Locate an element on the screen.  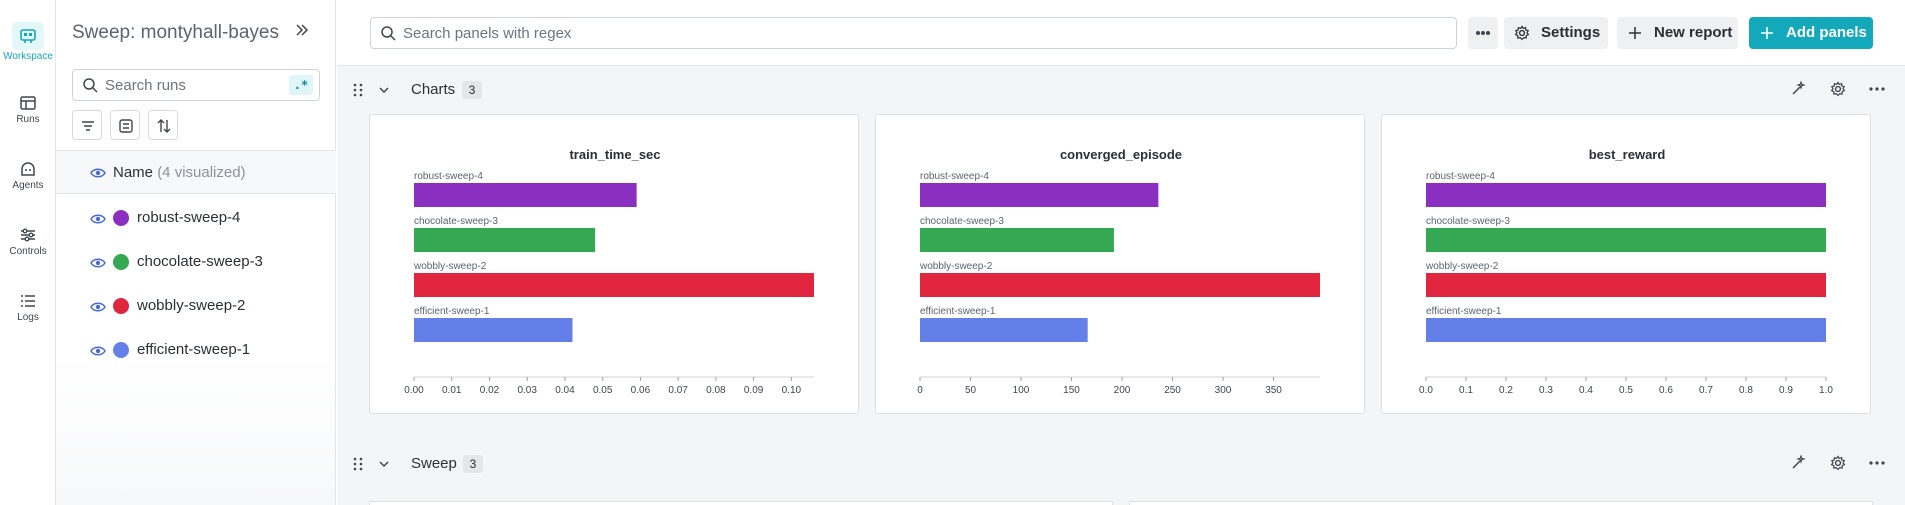
rail-item-runs: Runs is located at coordinates (28, 124).